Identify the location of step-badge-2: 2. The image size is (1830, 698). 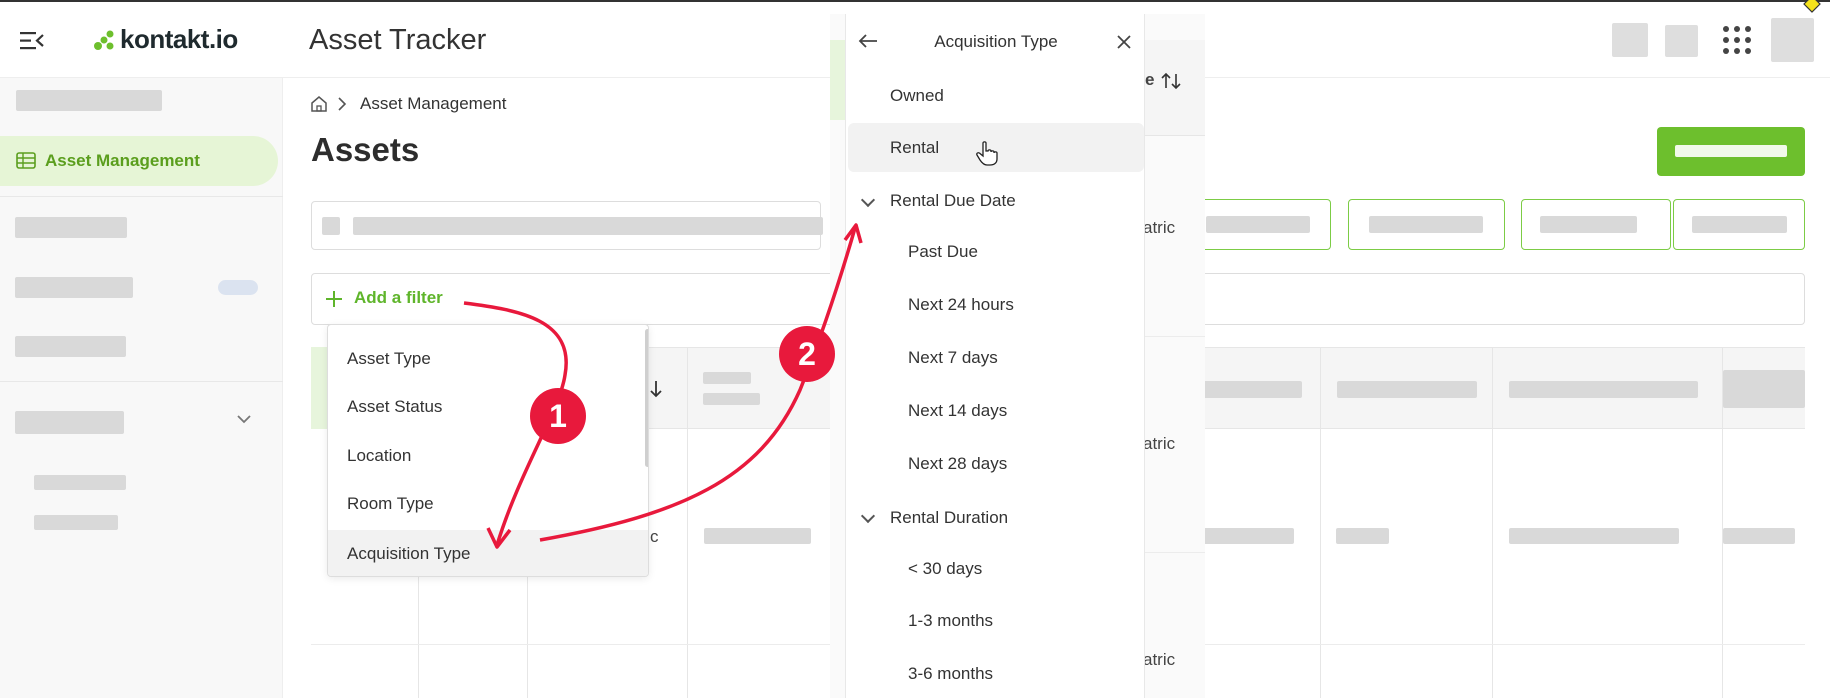
(807, 354).